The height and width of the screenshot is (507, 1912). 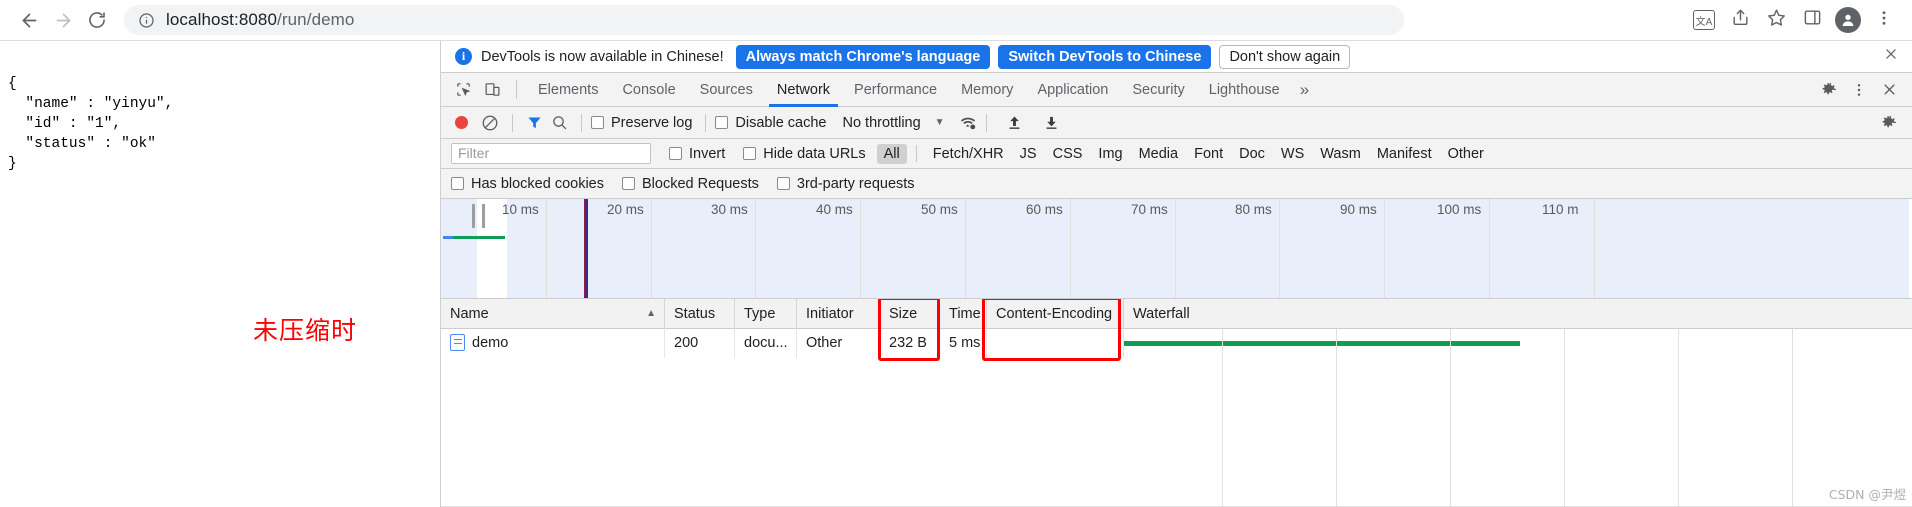 I want to click on column-header-status: Status, so click(x=700, y=314).